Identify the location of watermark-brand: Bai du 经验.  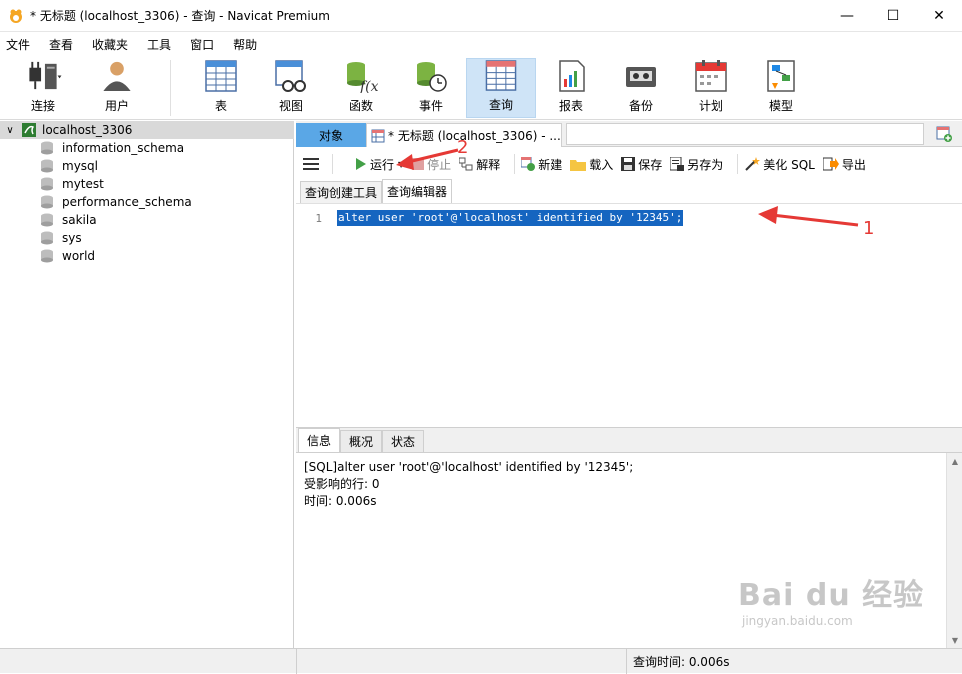
(831, 595).